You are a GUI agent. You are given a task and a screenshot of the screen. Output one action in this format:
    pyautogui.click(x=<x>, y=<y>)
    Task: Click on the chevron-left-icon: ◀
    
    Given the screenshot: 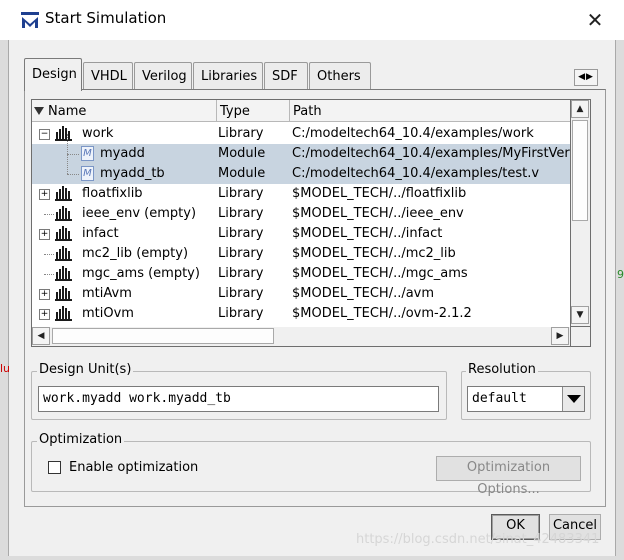 What is the action you would take?
    pyautogui.click(x=582, y=77)
    